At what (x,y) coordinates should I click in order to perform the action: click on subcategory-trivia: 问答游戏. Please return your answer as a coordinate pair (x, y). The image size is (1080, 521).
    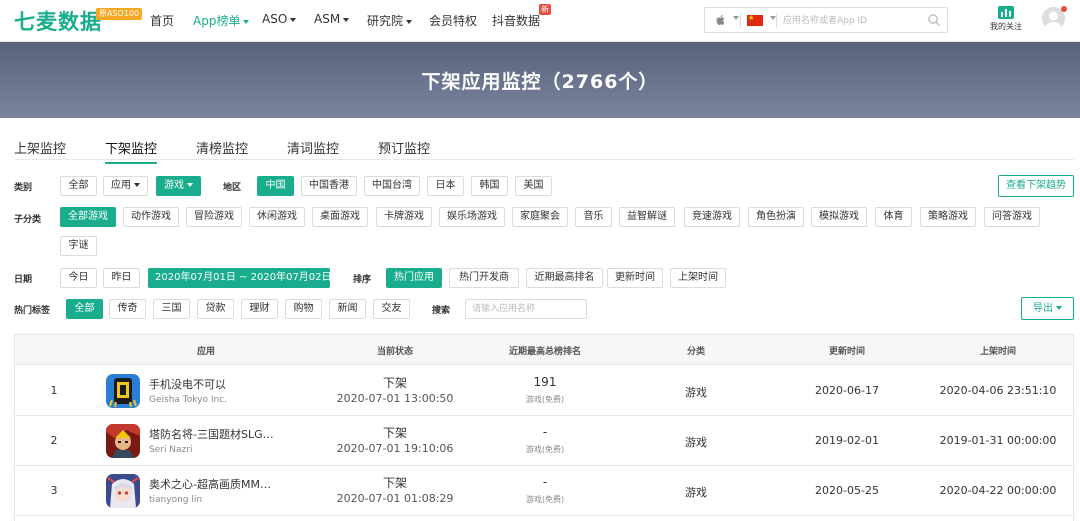
    Looking at the image, I should click on (1012, 217).